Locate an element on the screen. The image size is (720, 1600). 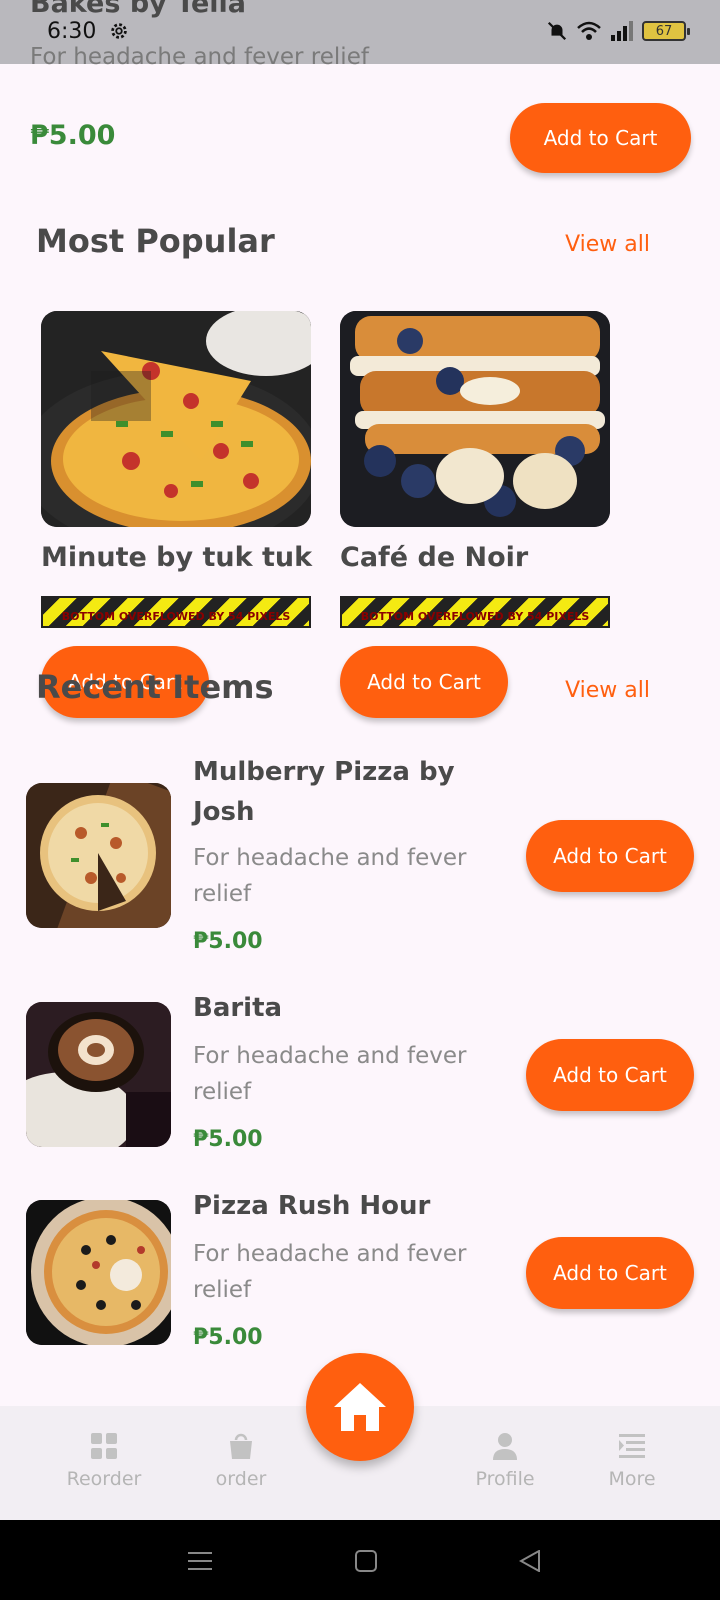
status-icons: 67 is located at coordinates (618, 31).